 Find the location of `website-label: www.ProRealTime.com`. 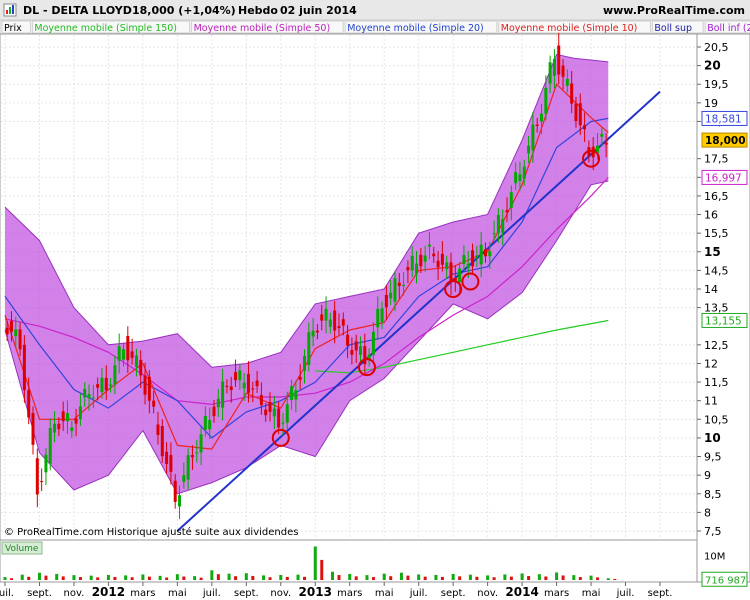

website-label: www.ProRealTime.com is located at coordinates (674, 10).